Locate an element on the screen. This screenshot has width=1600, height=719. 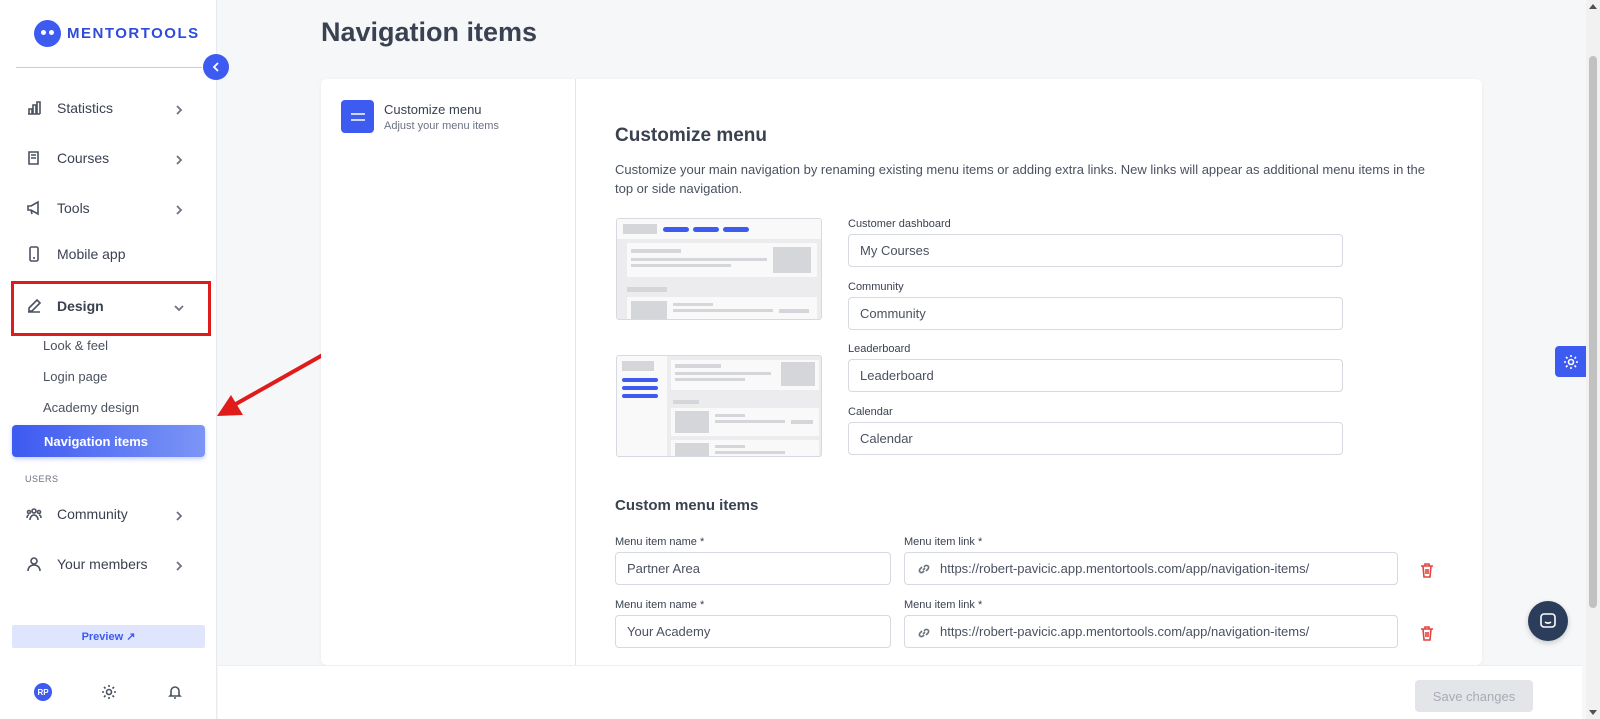
brand-name: MENTORTOOLS is located at coordinates (133, 33).